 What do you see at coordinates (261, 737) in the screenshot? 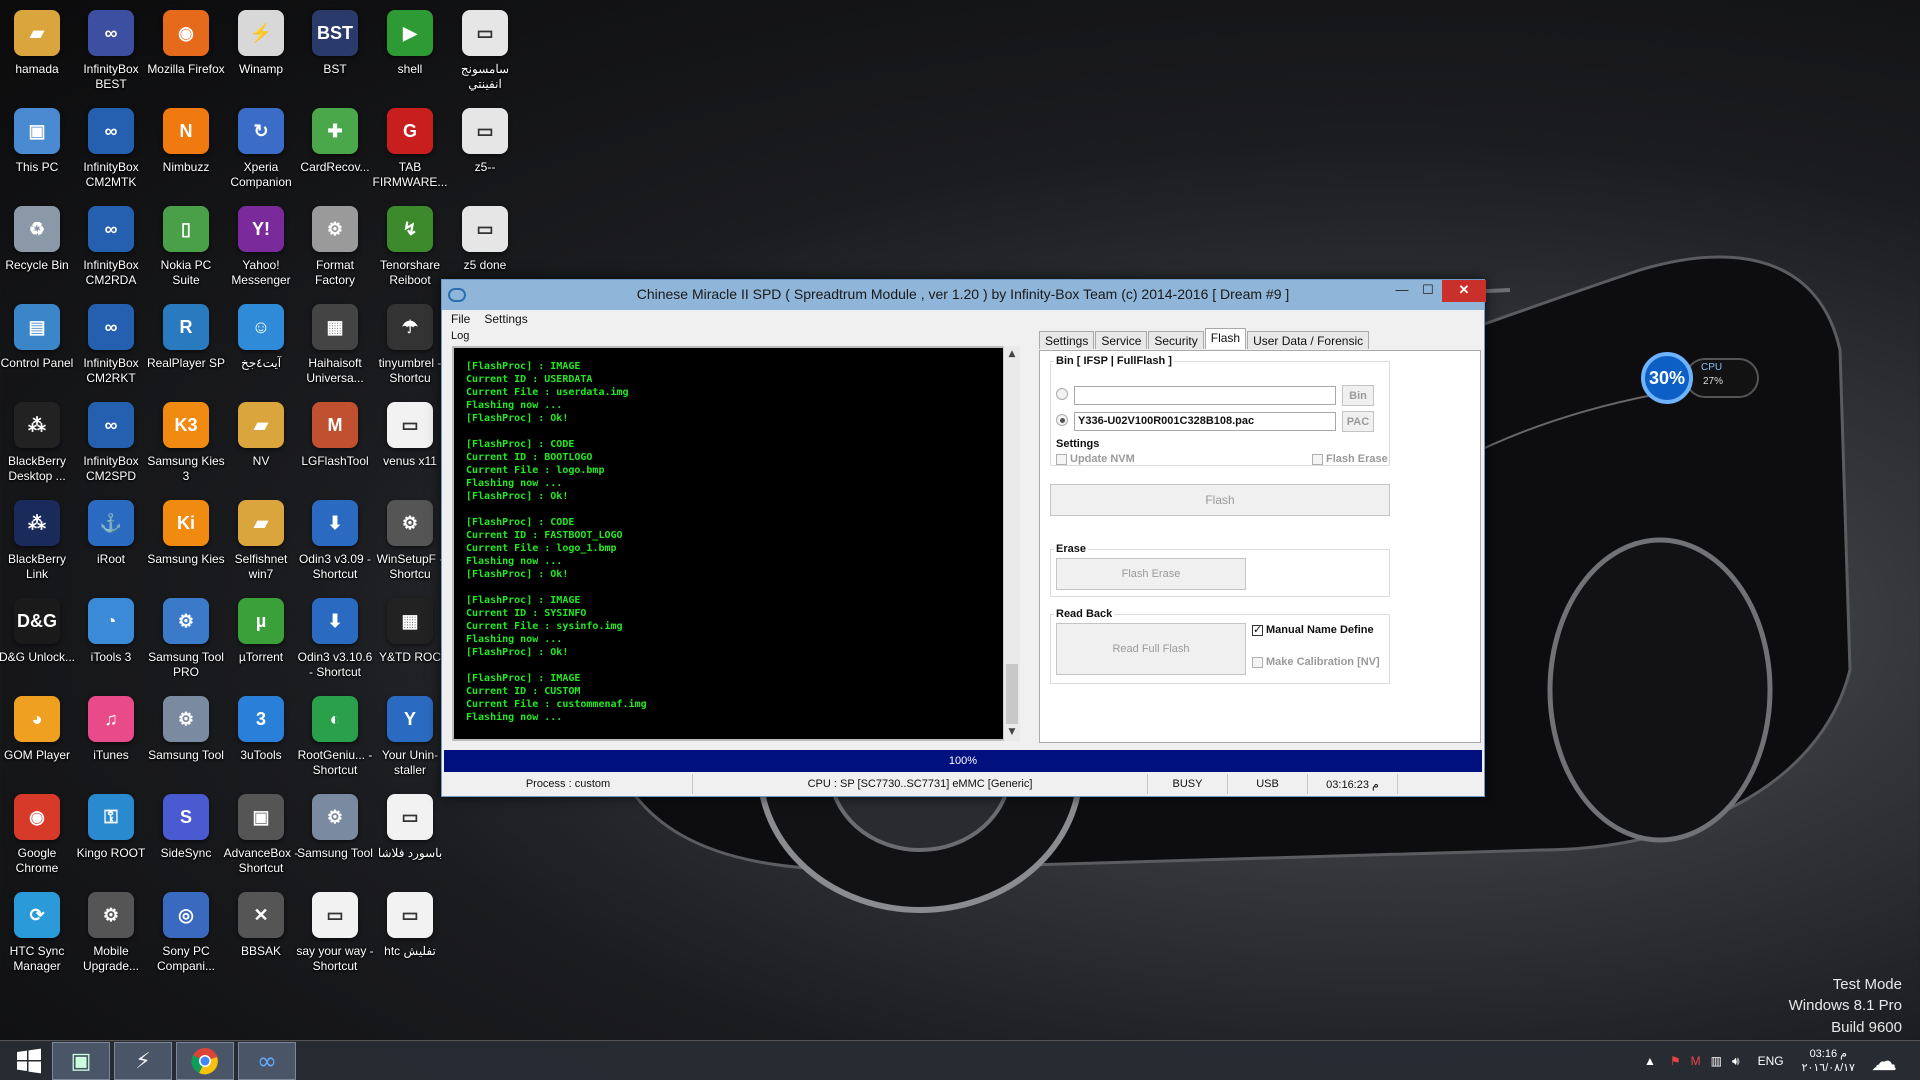
I see `desktop-icon: 3 3uTools` at bounding box center [261, 737].